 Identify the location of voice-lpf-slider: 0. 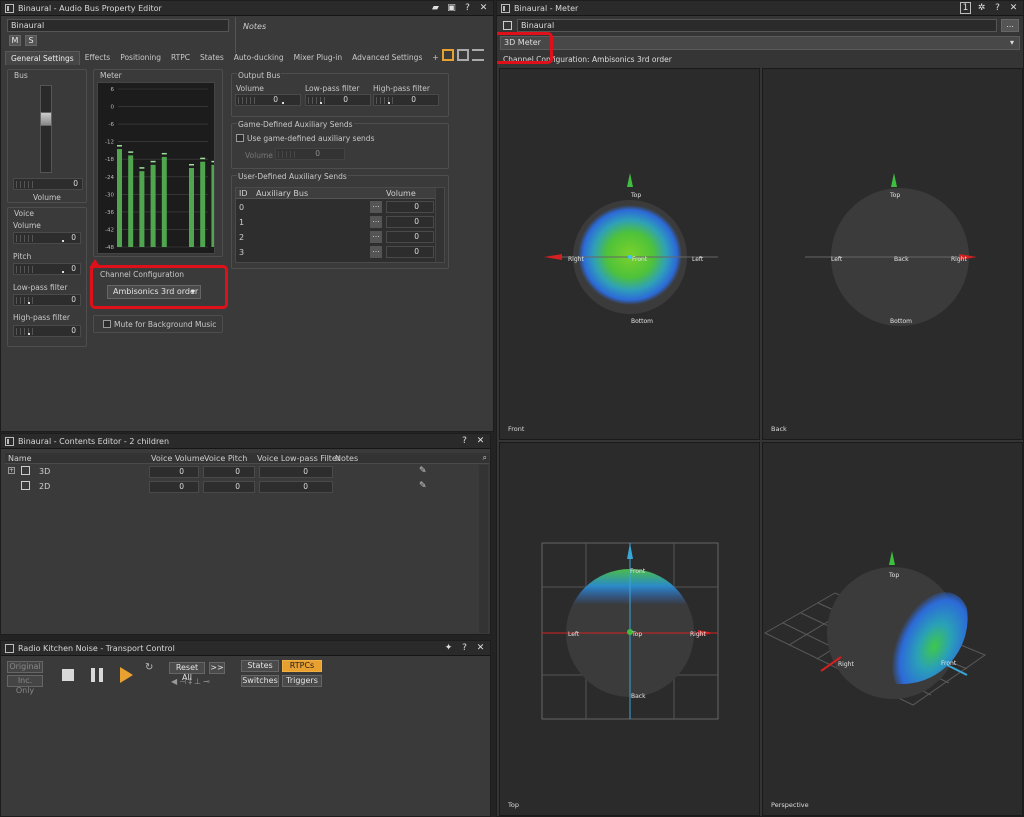
(47, 300).